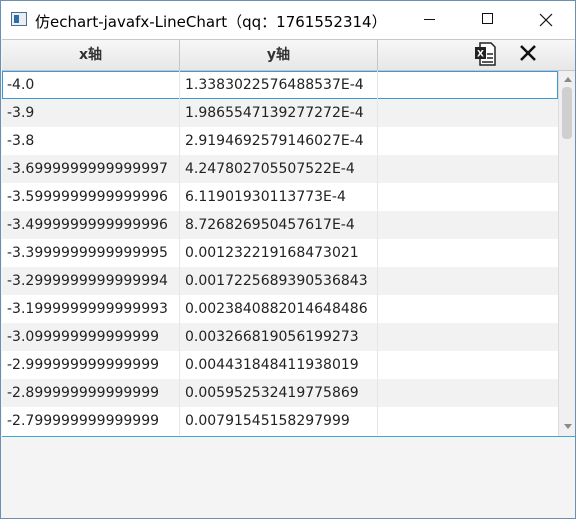 Image resolution: width=576 pixels, height=519 pixels. Describe the element at coordinates (91, 365) in the screenshot. I see `table-cell-x: -2.999999999999999` at that location.